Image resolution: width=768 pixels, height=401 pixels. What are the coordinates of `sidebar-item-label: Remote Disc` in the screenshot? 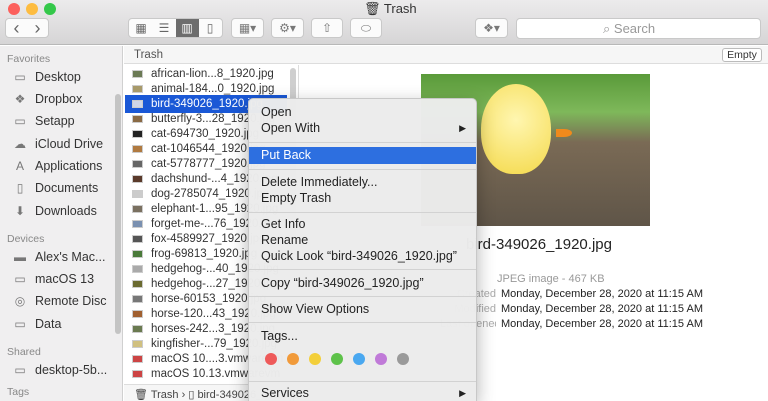 It's located at (71, 301).